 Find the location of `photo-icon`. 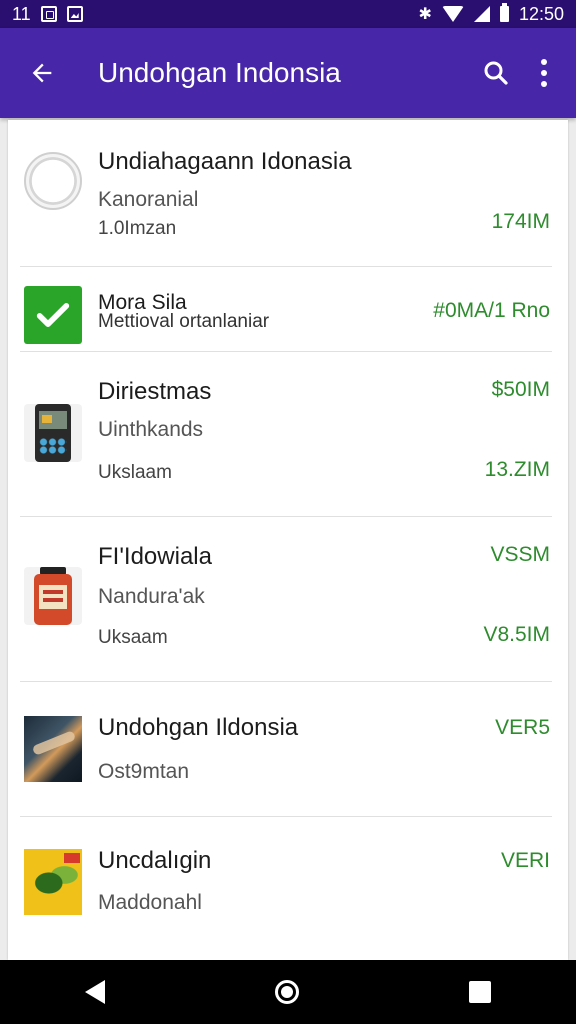

photo-icon is located at coordinates (53, 749).